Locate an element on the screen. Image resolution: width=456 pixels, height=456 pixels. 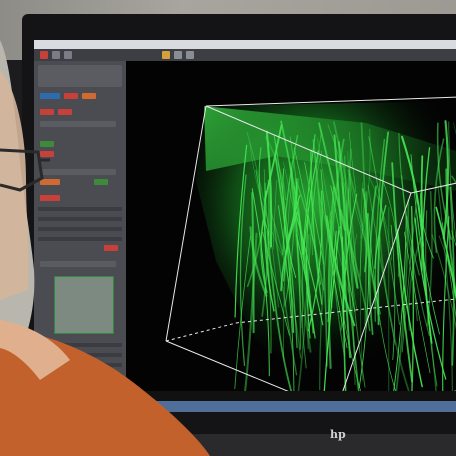
histogram-panel is located at coordinates (84, 305).